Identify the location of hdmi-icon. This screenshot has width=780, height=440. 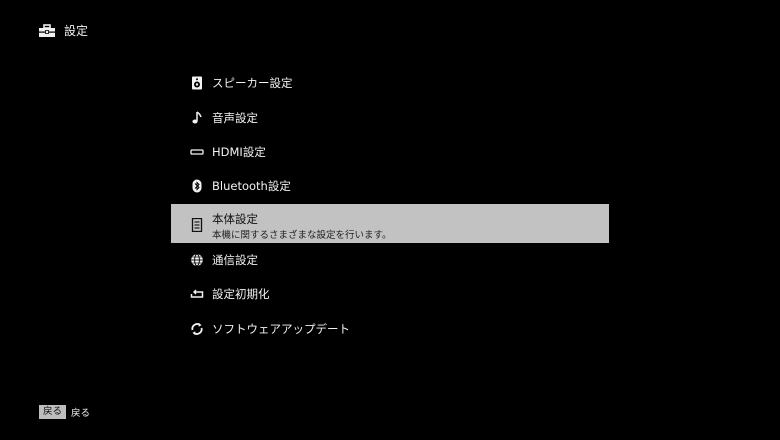
(197, 152).